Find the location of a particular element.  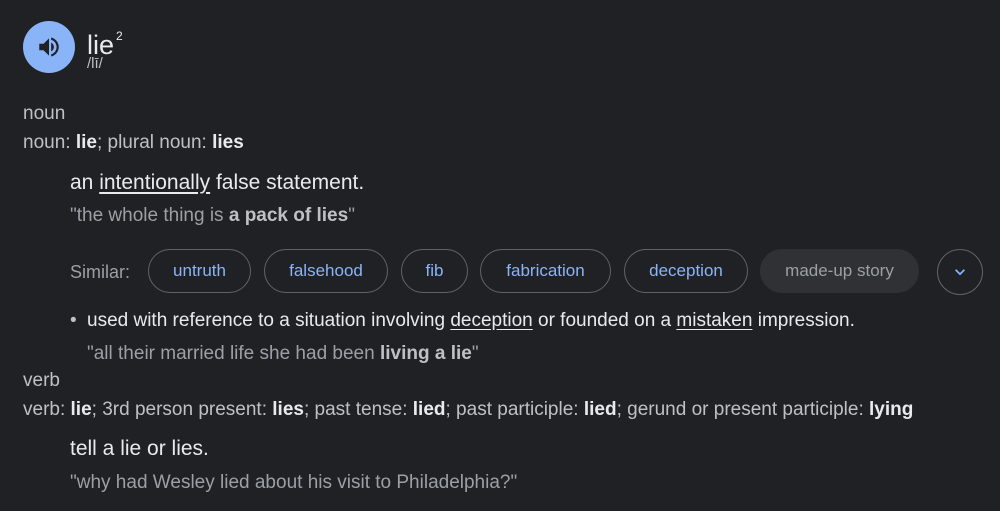

similar-chip-fib: fib is located at coordinates (434, 271).